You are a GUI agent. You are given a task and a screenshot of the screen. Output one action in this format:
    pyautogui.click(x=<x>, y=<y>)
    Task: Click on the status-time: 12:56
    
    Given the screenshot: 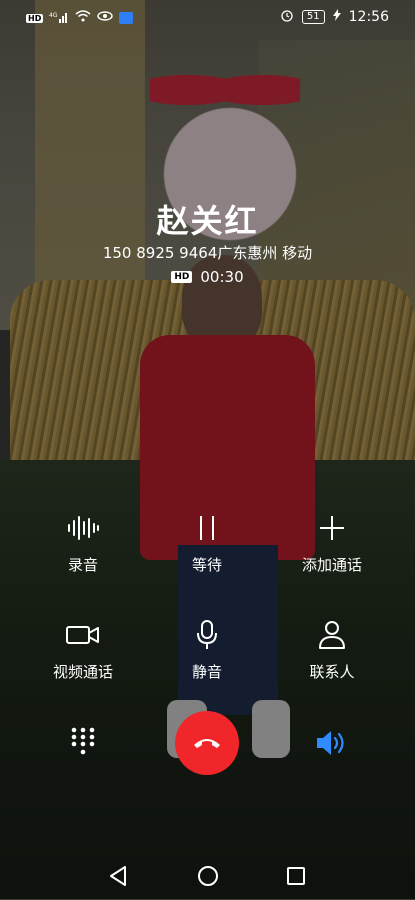 What is the action you would take?
    pyautogui.click(x=368, y=17)
    